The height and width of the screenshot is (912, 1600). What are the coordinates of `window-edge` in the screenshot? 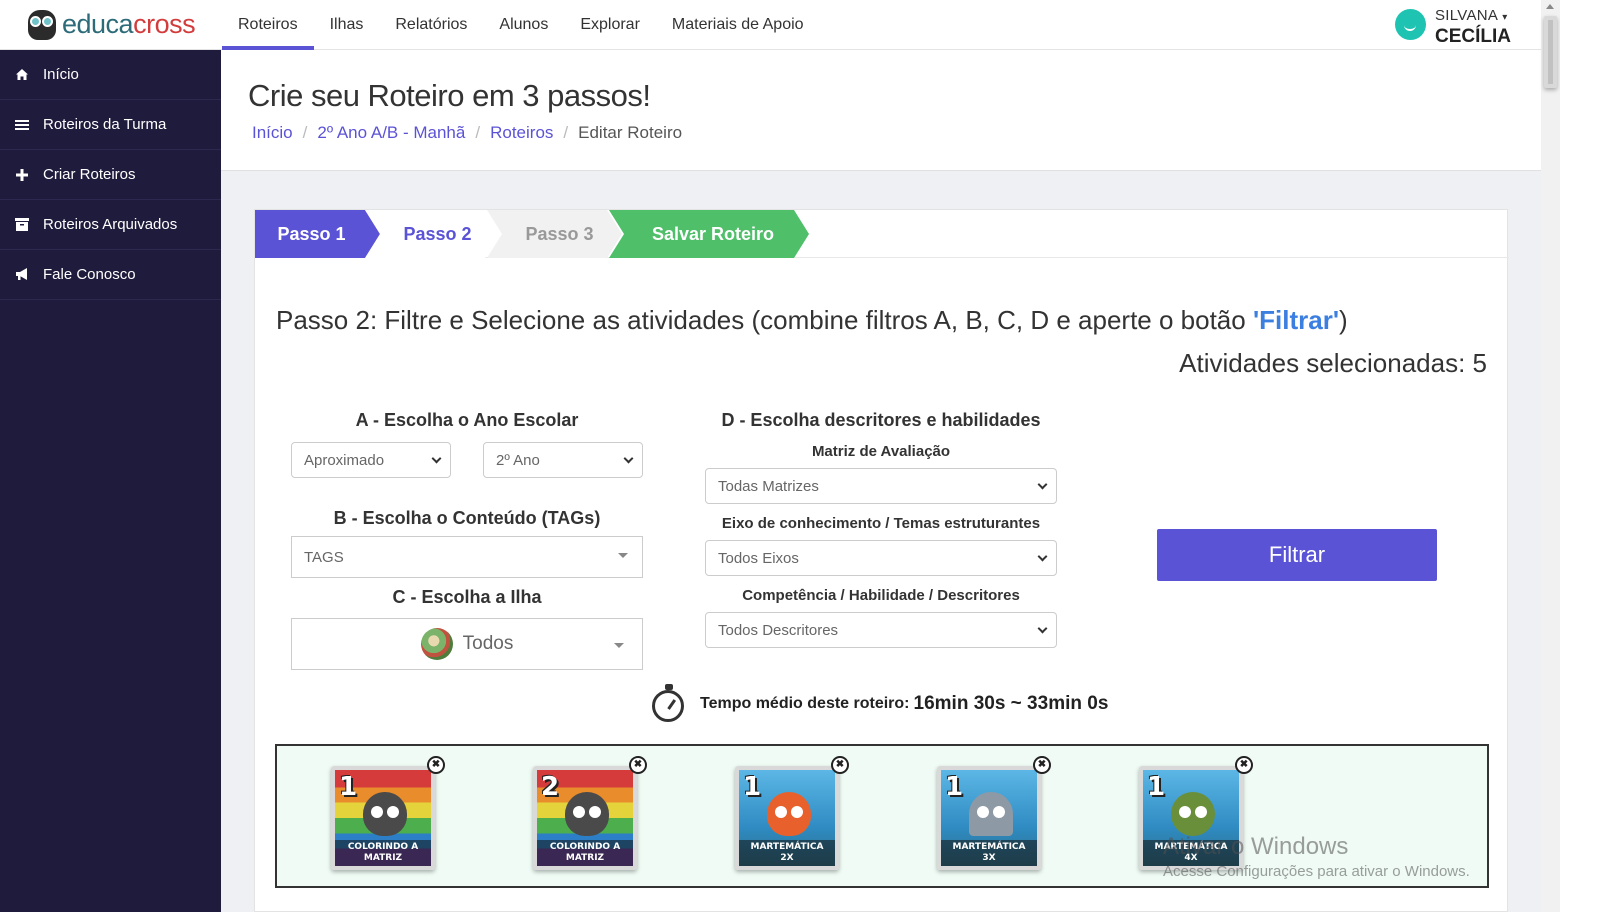 It's located at (1580, 456).